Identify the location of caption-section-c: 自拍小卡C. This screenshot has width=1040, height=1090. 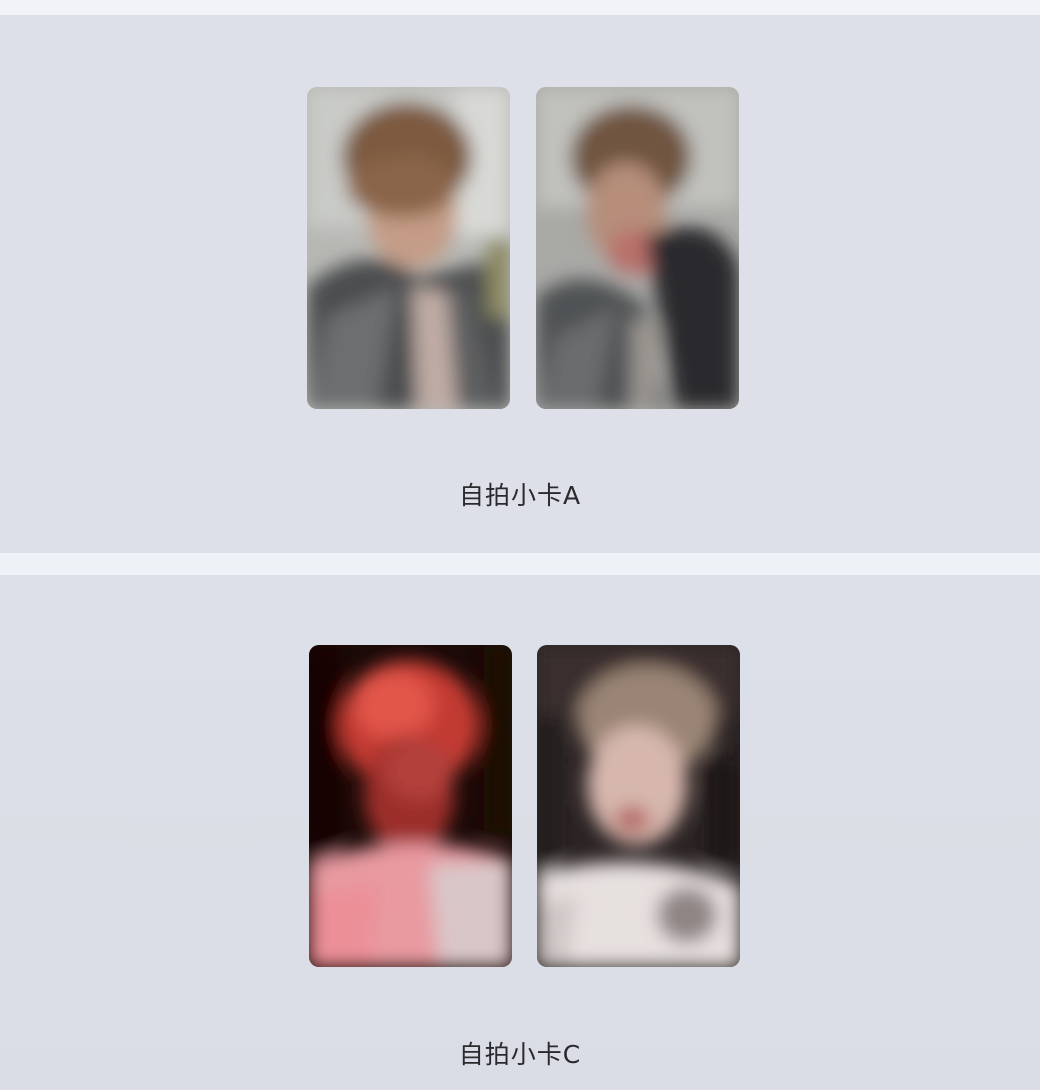
(520, 1054).